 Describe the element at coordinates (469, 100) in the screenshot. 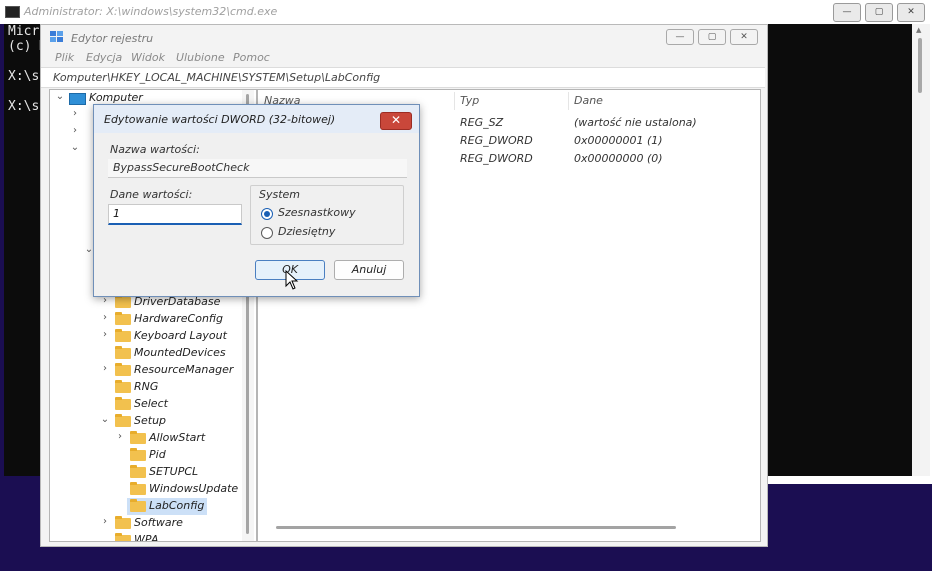

I see `column-header-type: Typ` at that location.